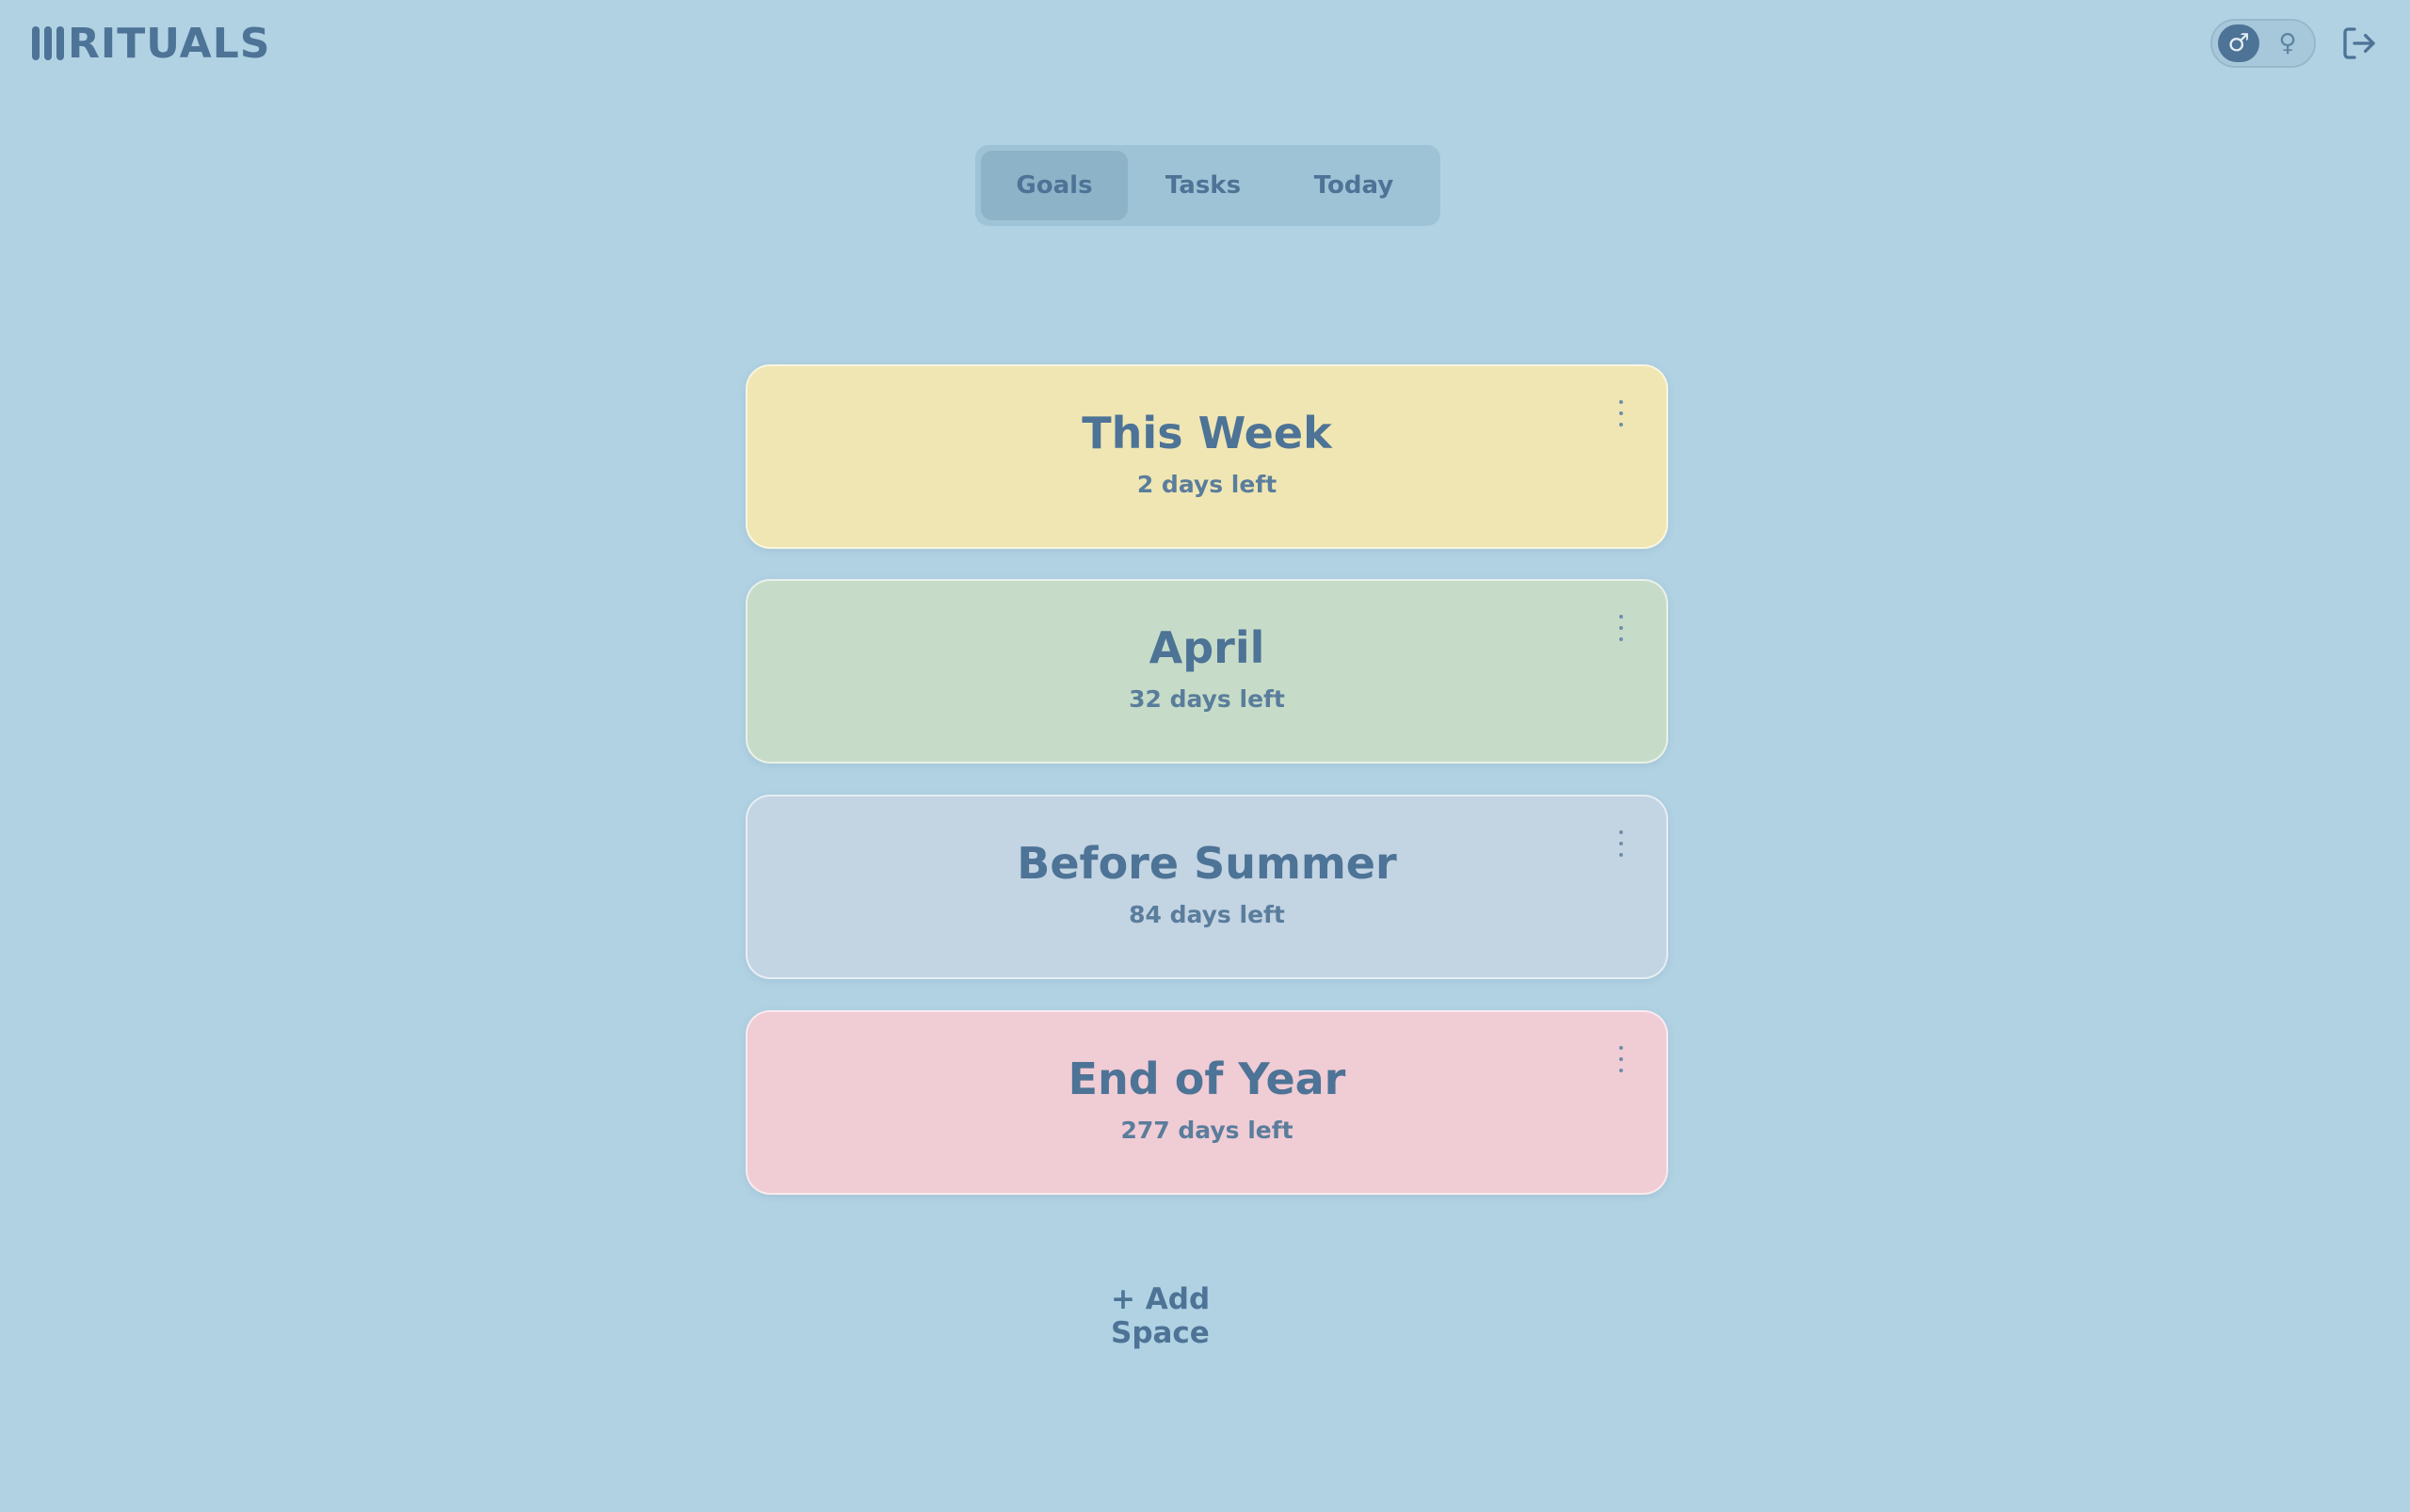 The height and width of the screenshot is (1512, 2410). Describe the element at coordinates (1353, 185) in the screenshot. I see `tab-today: Today` at that location.